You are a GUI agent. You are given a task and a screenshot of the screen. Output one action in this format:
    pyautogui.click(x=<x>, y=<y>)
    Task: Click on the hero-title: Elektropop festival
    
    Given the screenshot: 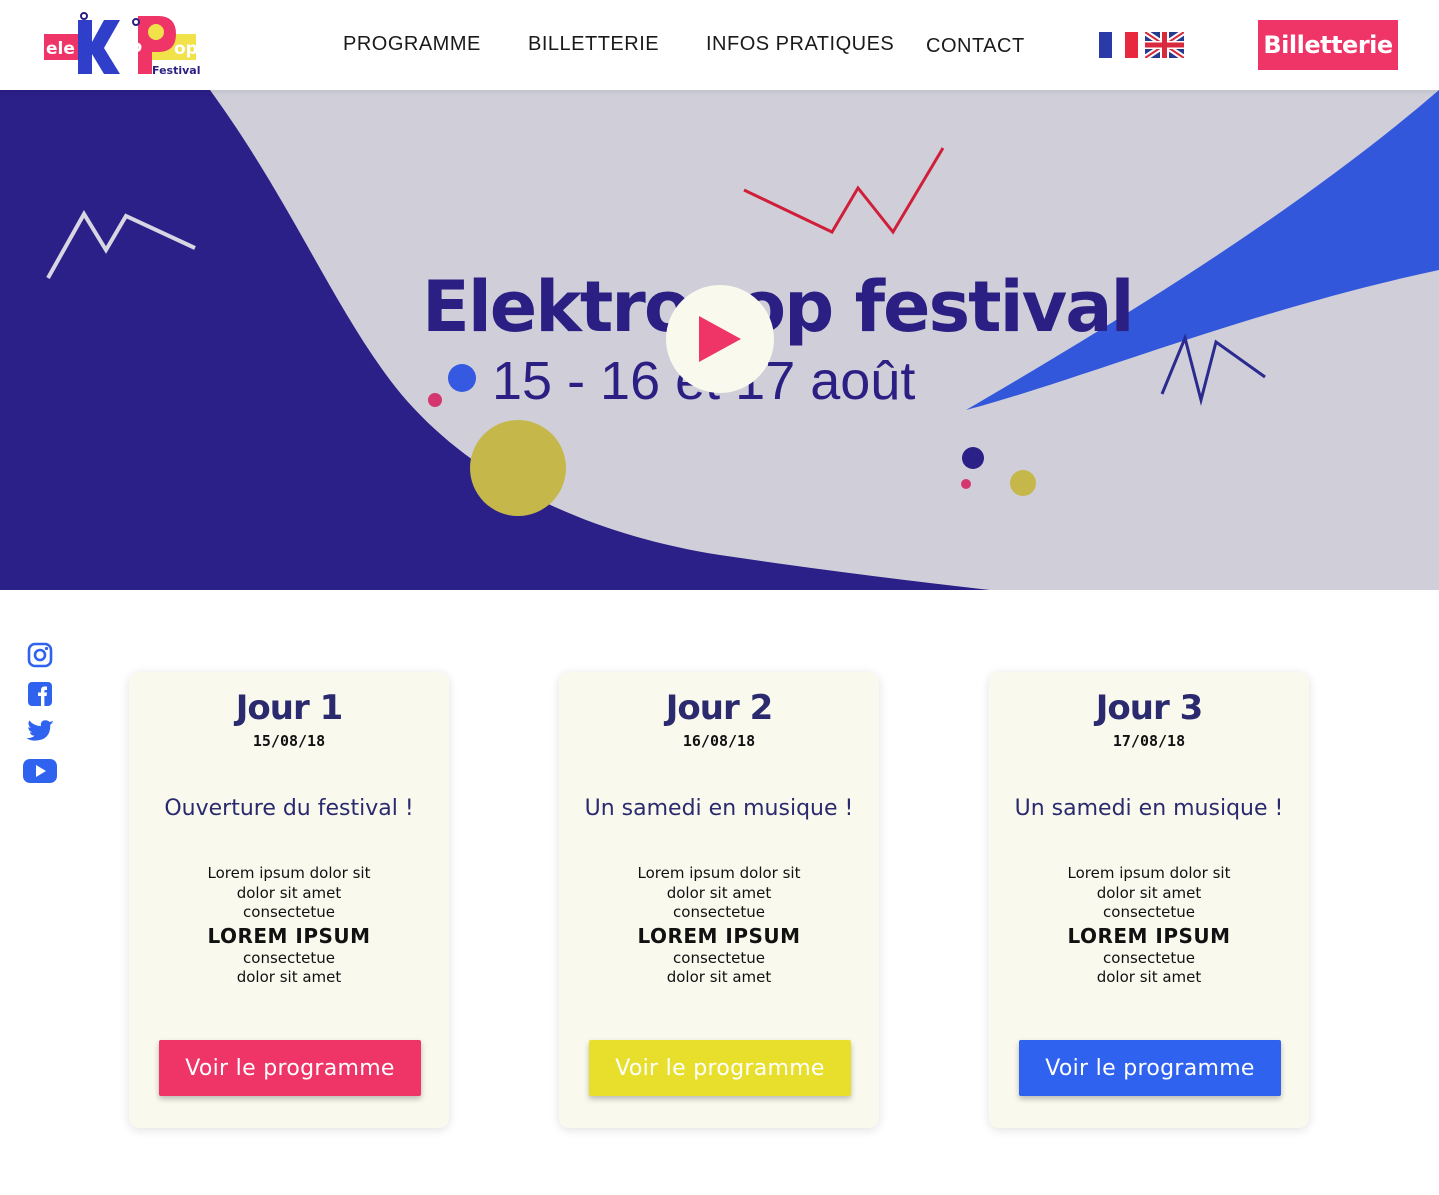 What is the action you would take?
    pyautogui.click(x=778, y=307)
    